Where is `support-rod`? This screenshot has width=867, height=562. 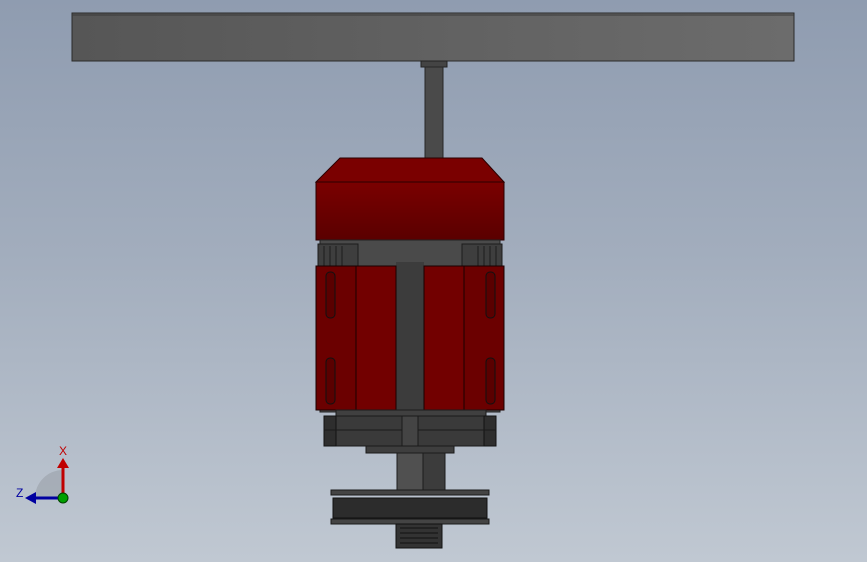
support-rod is located at coordinates (434, 110).